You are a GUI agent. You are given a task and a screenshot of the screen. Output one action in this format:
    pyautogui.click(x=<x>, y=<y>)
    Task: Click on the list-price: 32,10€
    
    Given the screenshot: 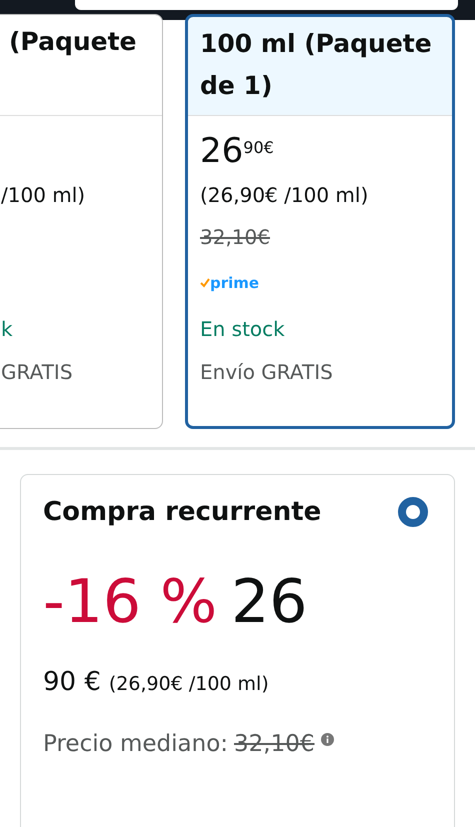 What is the action you would take?
    pyautogui.click(x=235, y=237)
    